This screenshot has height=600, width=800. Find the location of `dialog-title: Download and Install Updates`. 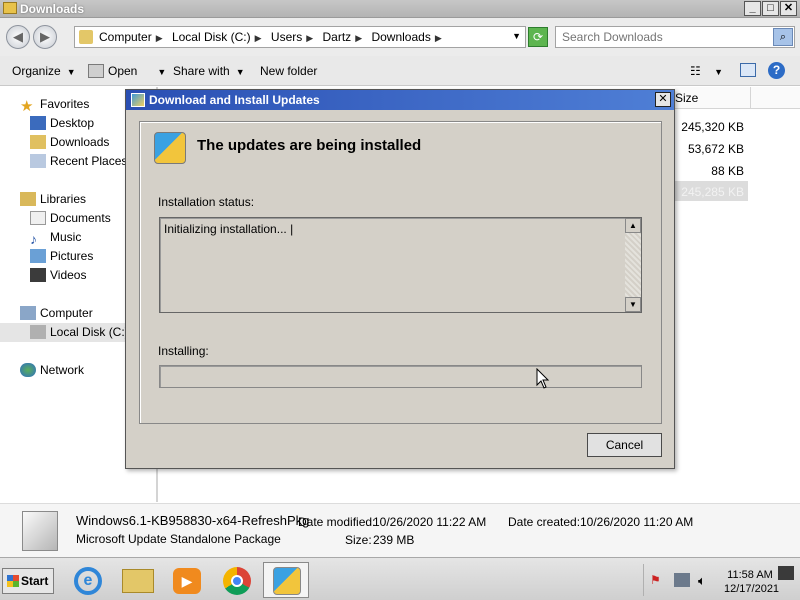

dialog-title: Download and Install Updates is located at coordinates (234, 100).